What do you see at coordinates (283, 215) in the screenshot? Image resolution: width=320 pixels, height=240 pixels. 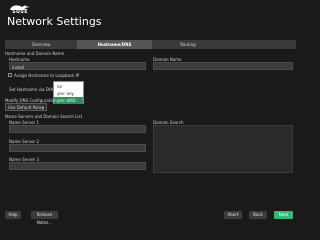 I see `next-button: Next` at bounding box center [283, 215].